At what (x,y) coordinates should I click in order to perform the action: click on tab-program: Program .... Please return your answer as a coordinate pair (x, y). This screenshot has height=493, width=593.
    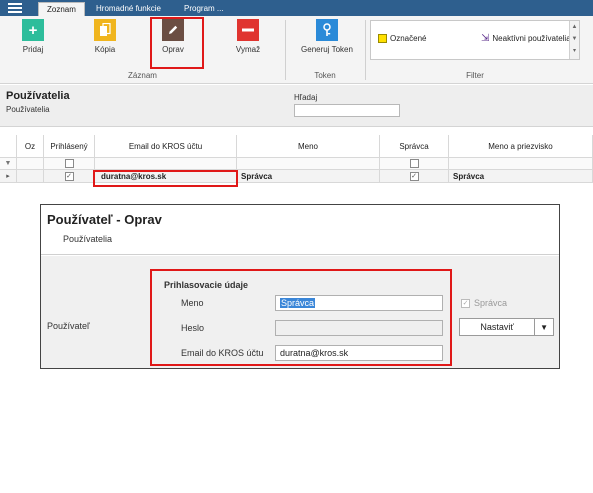
    Looking at the image, I should click on (204, 9).